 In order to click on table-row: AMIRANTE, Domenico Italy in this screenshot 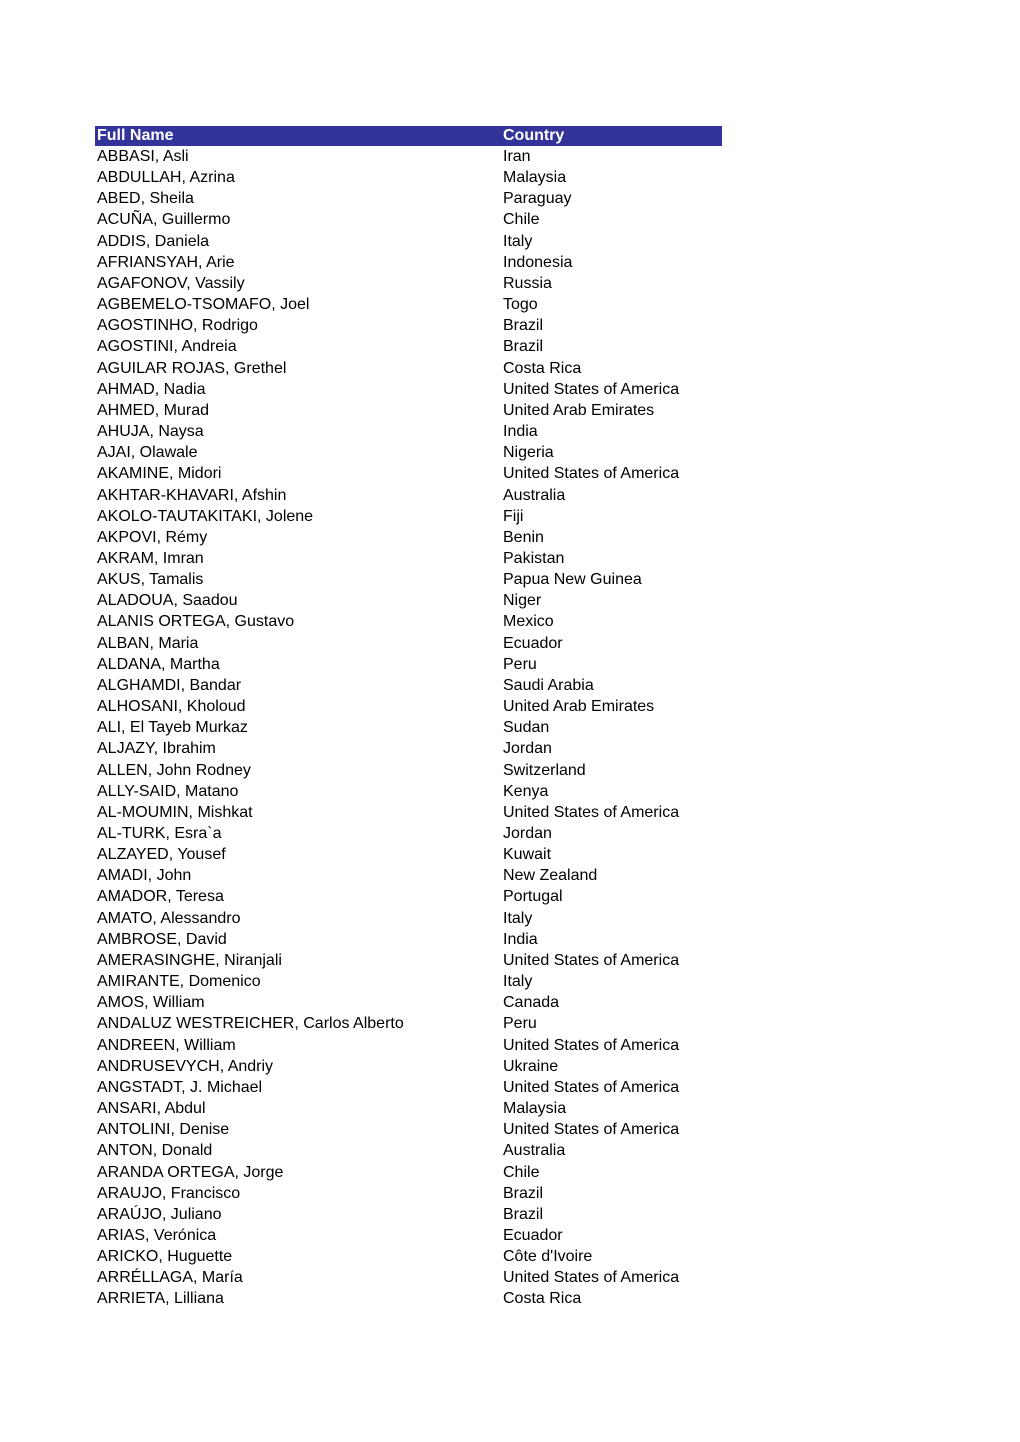, I will do `click(408, 981)`.